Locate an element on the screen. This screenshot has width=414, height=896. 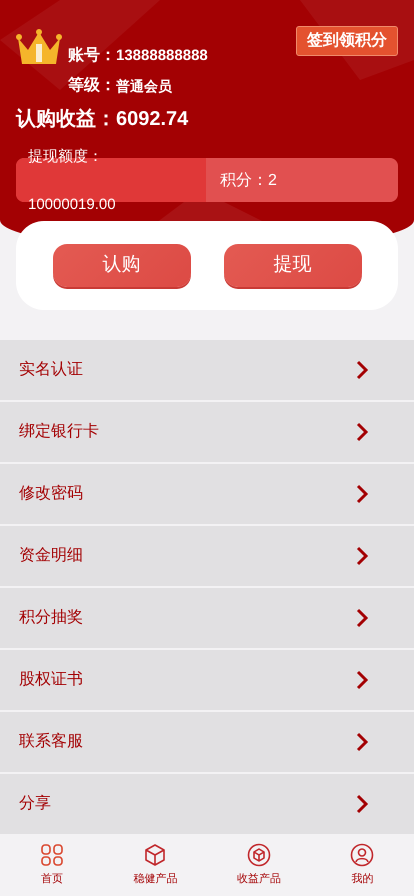
tab-item: 我的 is located at coordinates (362, 865).